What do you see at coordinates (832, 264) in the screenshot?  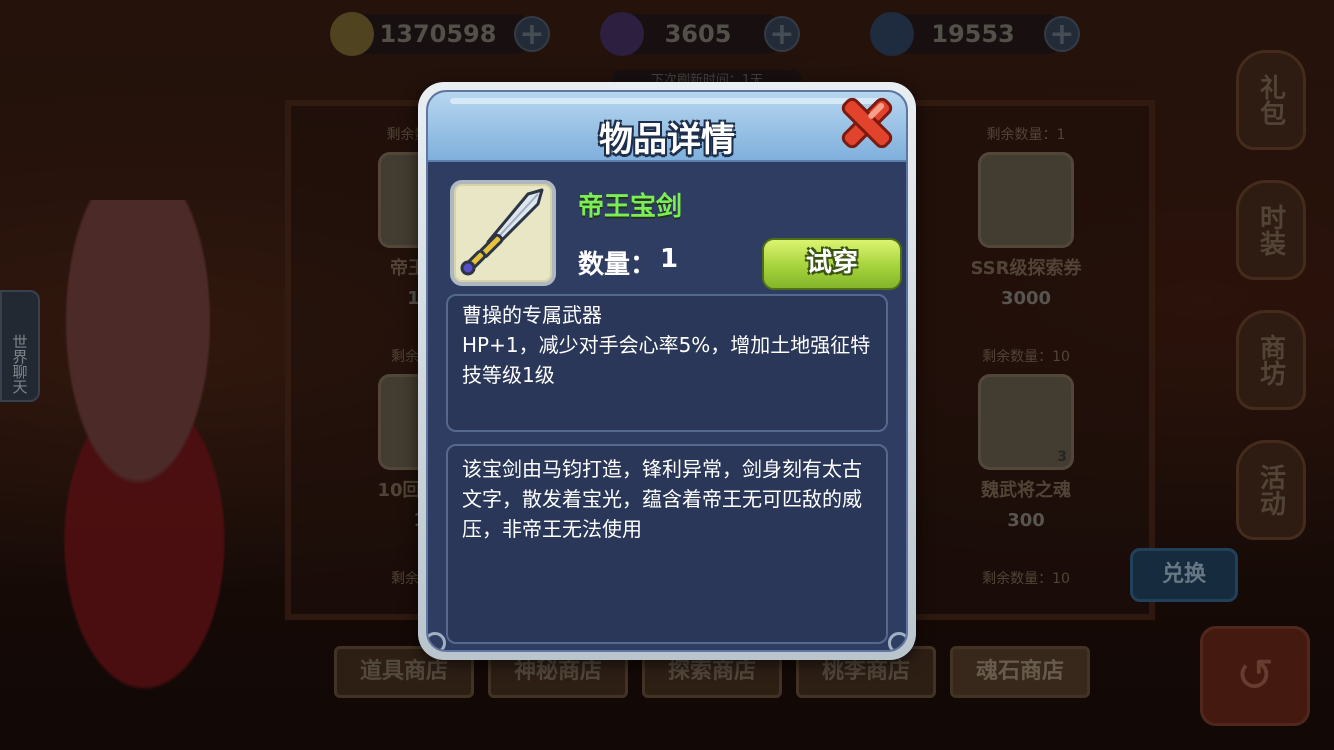 I see `try-on-button: 试穿` at bounding box center [832, 264].